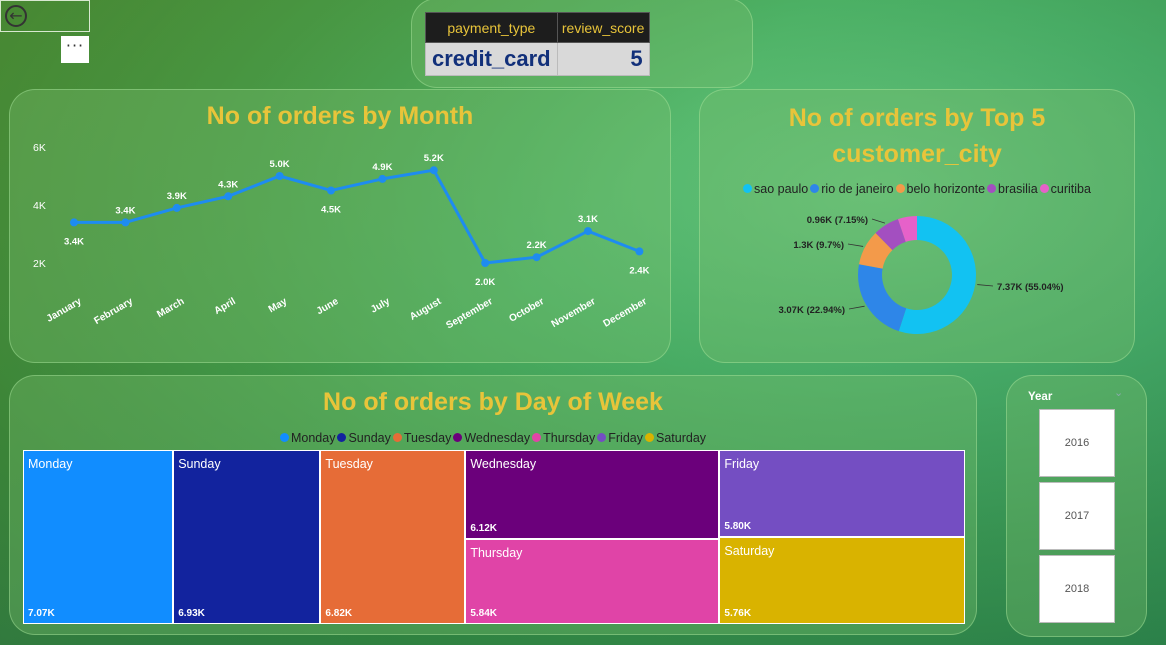 This screenshot has height=645, width=1166. What do you see at coordinates (1077, 443) in the screenshot?
I see `slicer-option-2016: 2016` at bounding box center [1077, 443].